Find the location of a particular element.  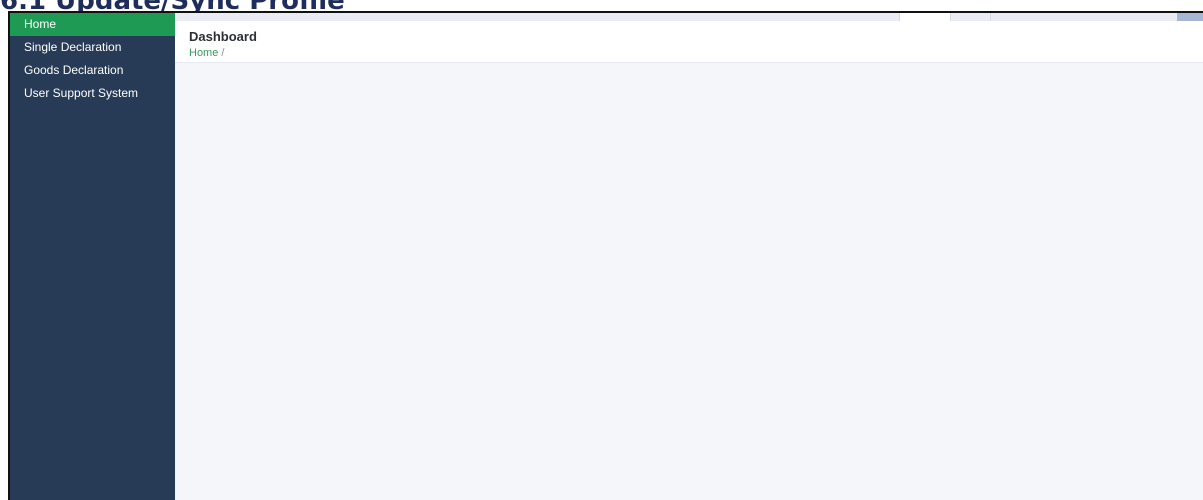

breadcrumb: Home / is located at coordinates (206, 53).